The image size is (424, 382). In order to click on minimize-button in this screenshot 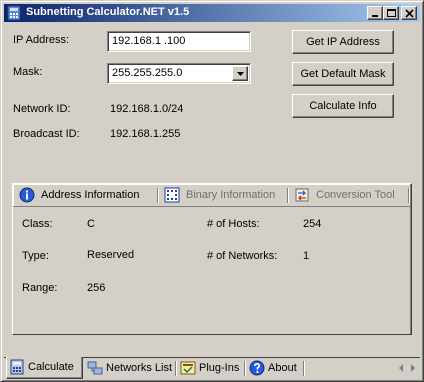, I will do `click(375, 13)`.